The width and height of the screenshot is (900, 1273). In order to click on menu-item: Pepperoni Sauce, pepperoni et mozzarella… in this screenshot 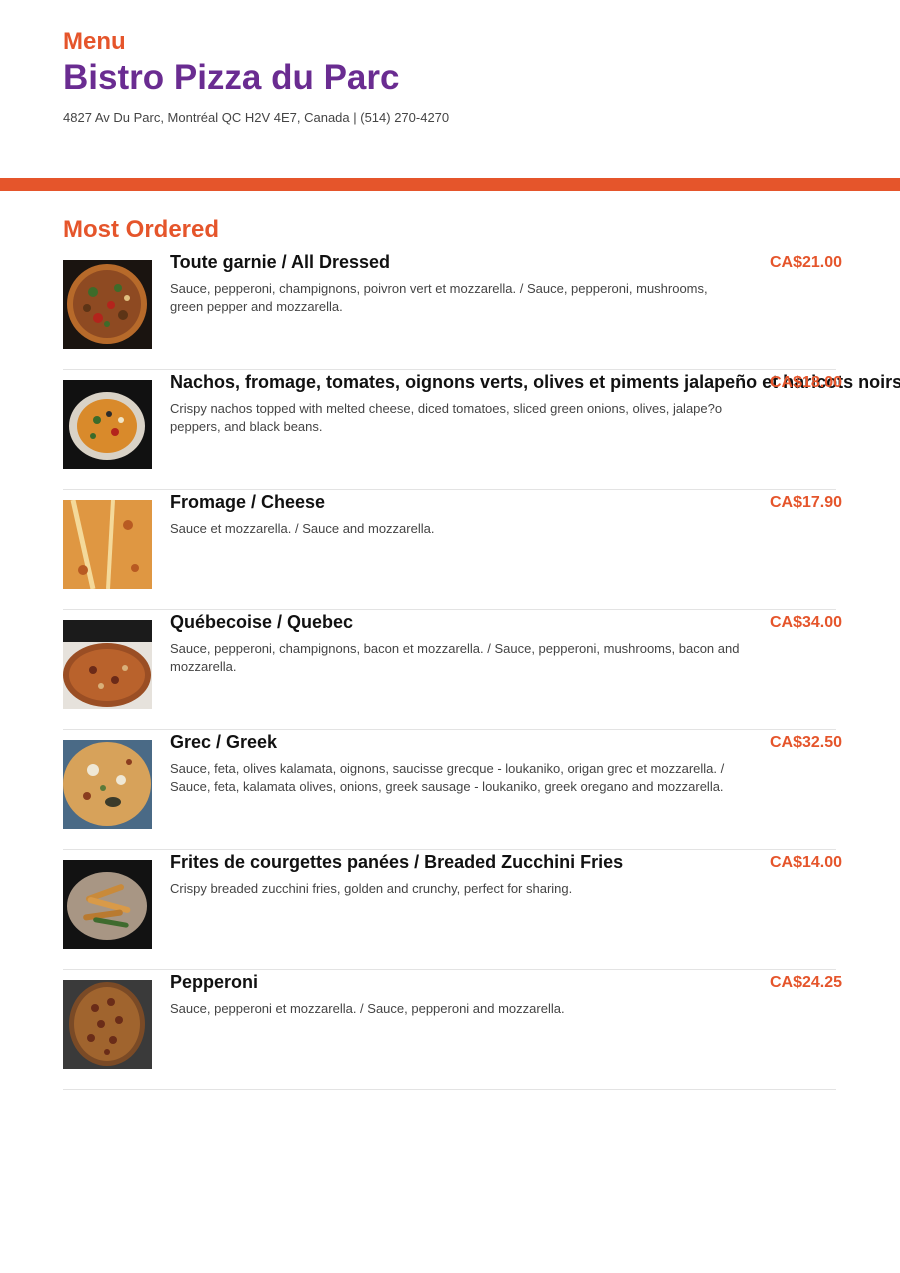, I will do `click(452, 1030)`.